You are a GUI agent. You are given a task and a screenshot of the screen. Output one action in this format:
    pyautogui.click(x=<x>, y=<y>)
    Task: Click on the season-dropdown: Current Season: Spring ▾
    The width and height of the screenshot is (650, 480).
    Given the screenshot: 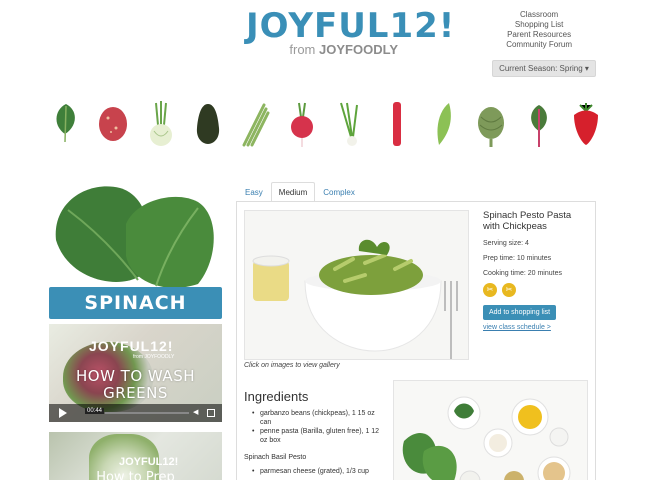 What is the action you would take?
    pyautogui.click(x=544, y=68)
    